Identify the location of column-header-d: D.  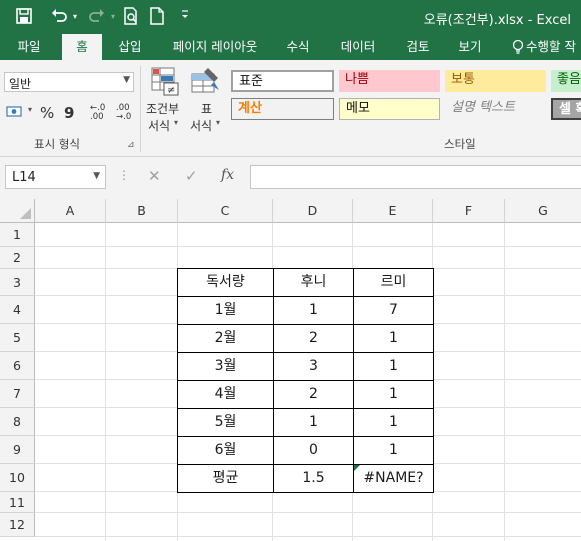
(313, 211).